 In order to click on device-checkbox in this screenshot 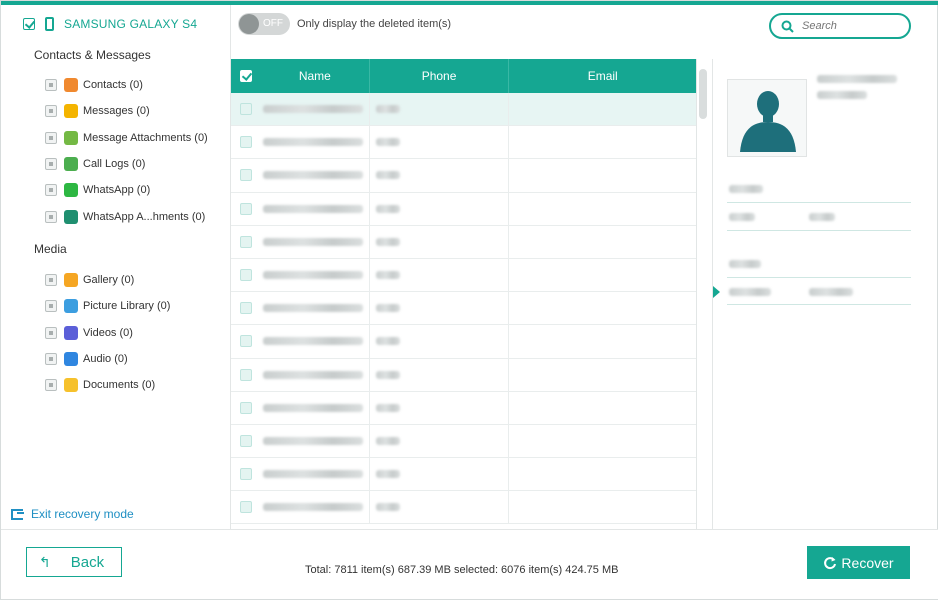, I will do `click(29, 24)`.